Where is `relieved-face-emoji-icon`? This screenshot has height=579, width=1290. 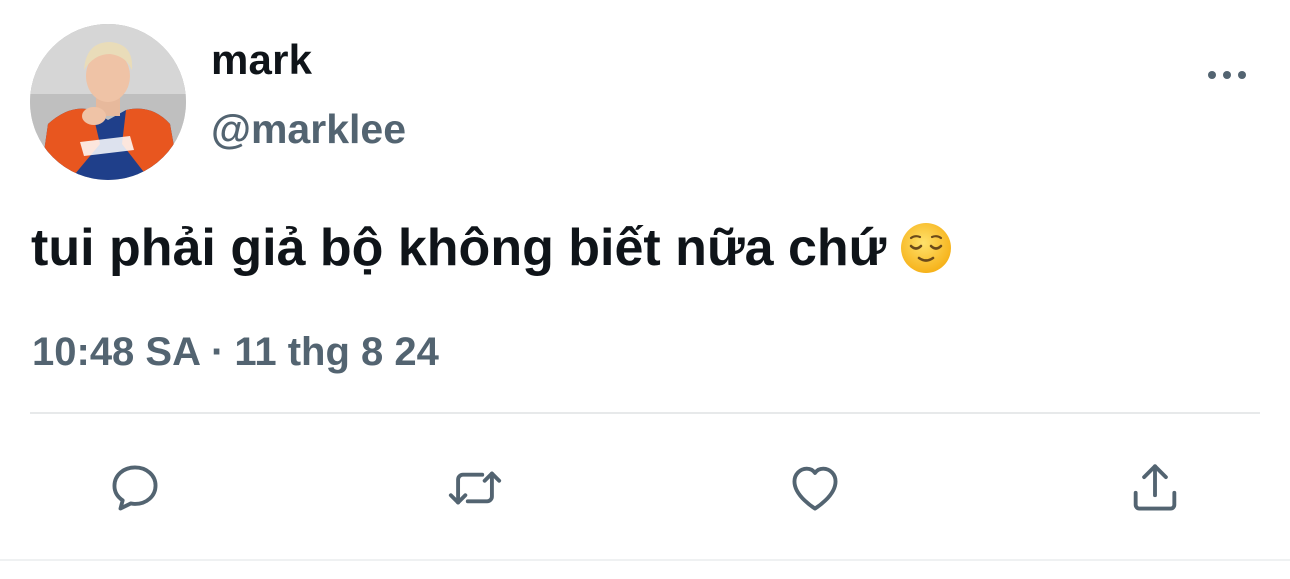 relieved-face-emoji-icon is located at coordinates (926, 248).